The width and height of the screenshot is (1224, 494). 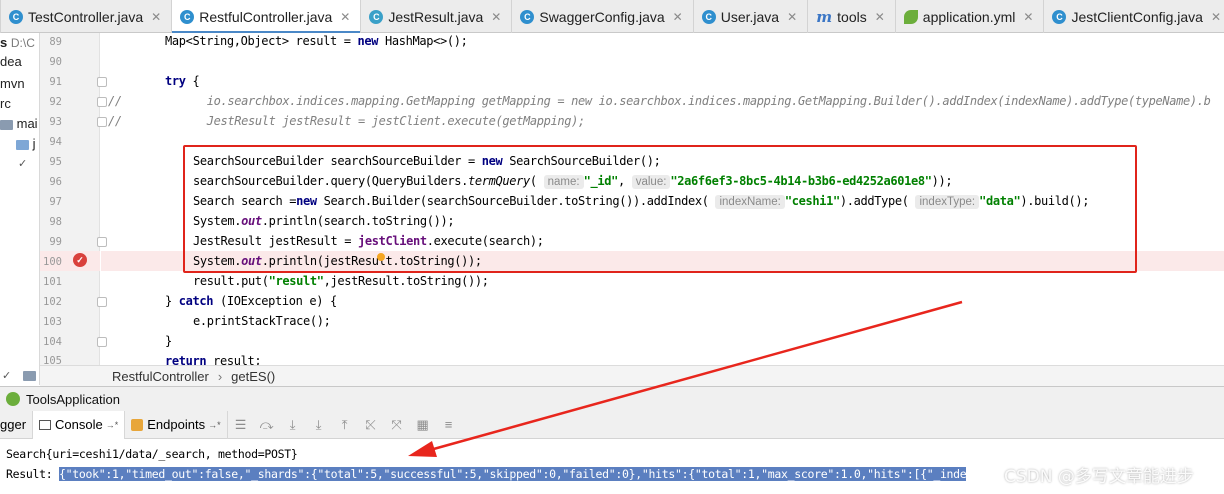 I want to click on spring-leaf-icon, so click(x=910, y=16).